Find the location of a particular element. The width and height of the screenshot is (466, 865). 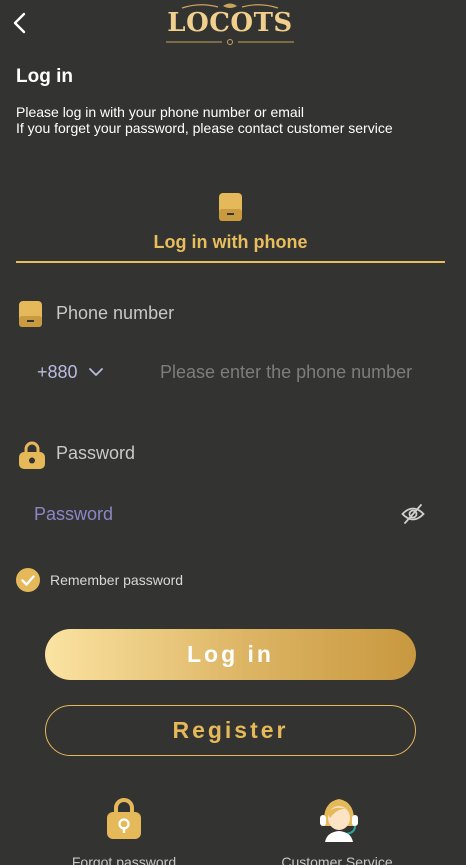

login-button: Log in is located at coordinates (230, 654).